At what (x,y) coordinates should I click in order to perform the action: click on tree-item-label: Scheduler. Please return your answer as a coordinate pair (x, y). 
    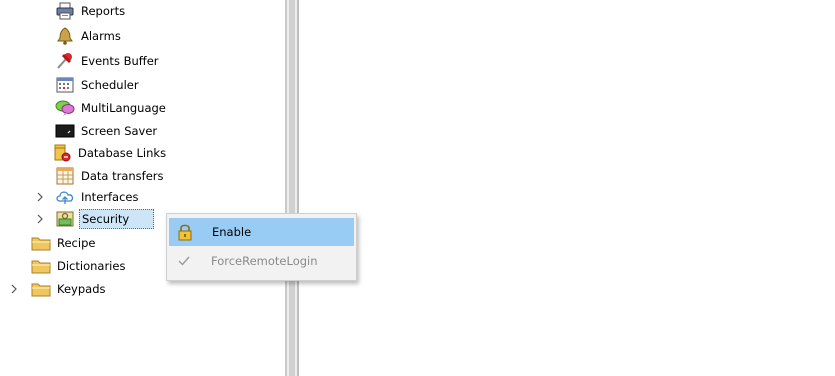
    Looking at the image, I should click on (110, 85).